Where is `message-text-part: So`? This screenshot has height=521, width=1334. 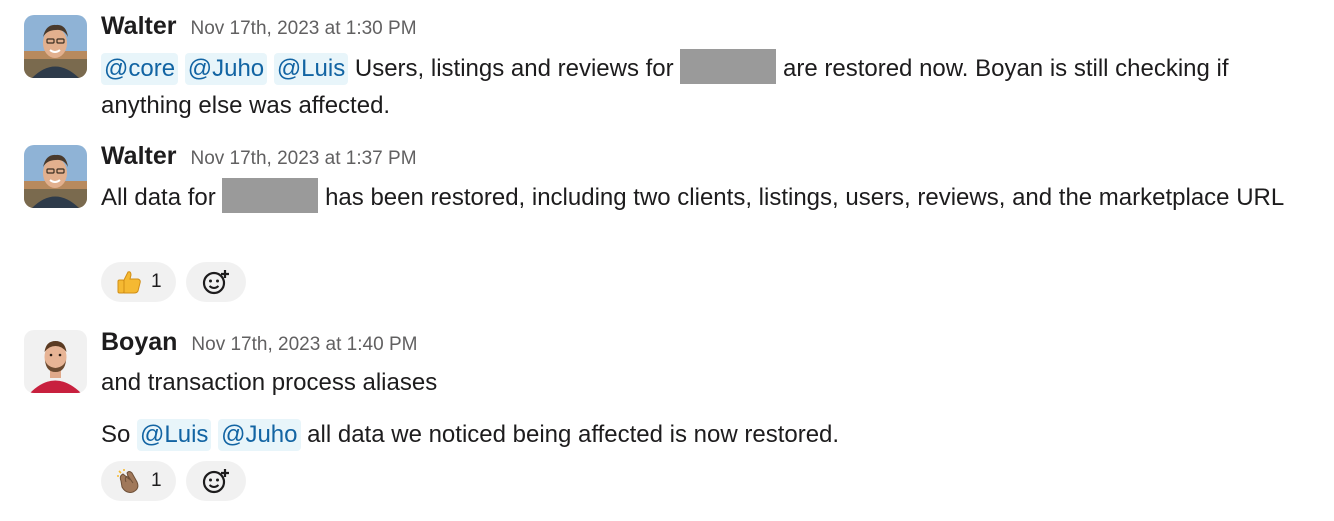 message-text-part: So is located at coordinates (116, 434).